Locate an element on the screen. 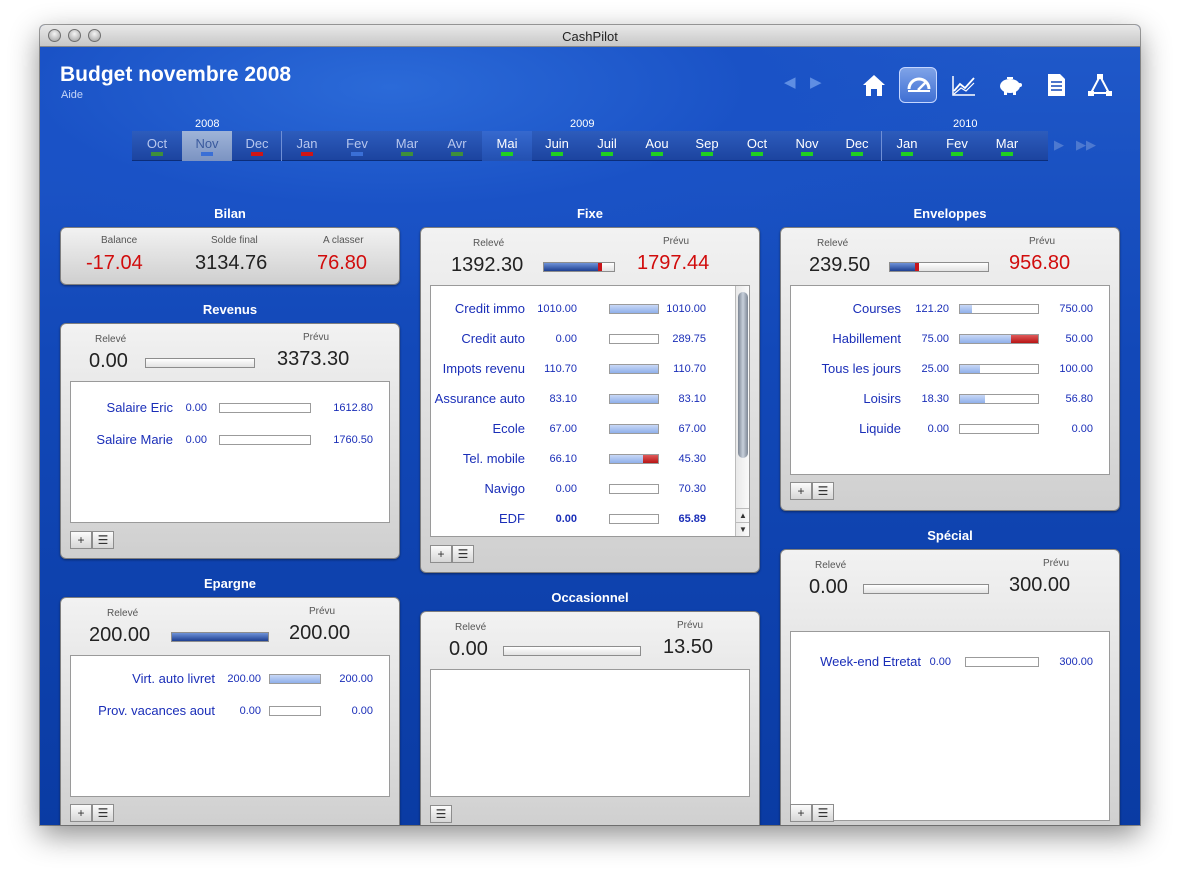 This screenshot has height=880, width=1180. list-item: EDF 0.00 65.89 is located at coordinates (584, 521).